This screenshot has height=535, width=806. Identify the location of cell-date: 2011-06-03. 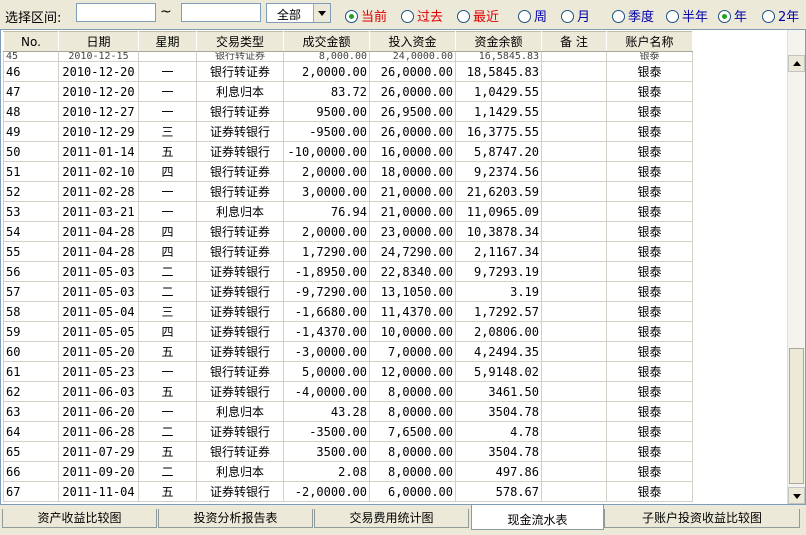
(98, 391).